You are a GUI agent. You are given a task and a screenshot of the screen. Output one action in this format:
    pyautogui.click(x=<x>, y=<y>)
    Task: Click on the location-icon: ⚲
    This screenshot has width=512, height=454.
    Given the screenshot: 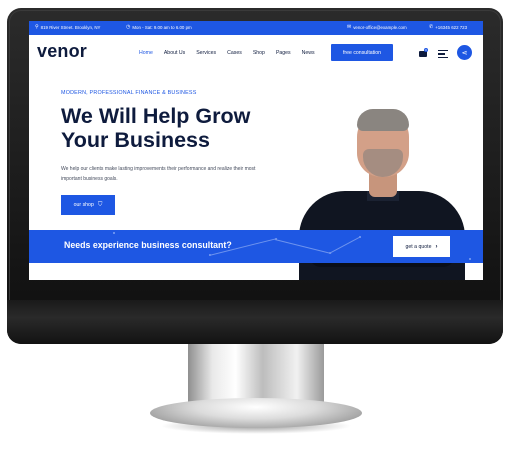 What is the action you would take?
    pyautogui.click(x=37, y=27)
    